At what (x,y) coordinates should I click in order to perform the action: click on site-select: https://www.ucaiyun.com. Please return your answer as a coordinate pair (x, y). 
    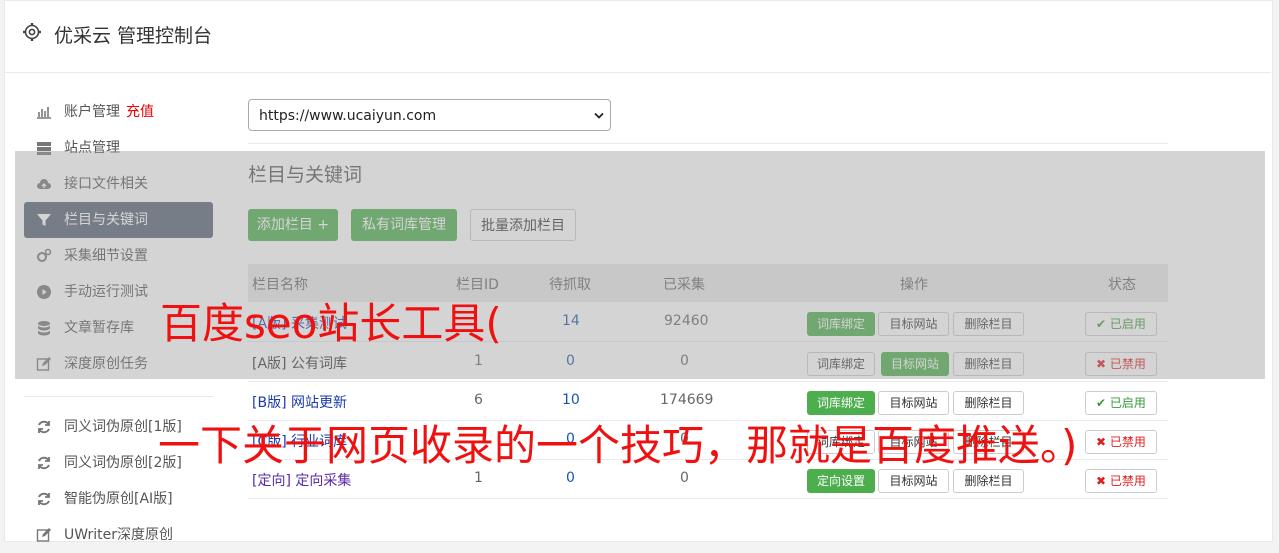
    Looking at the image, I should click on (429, 115).